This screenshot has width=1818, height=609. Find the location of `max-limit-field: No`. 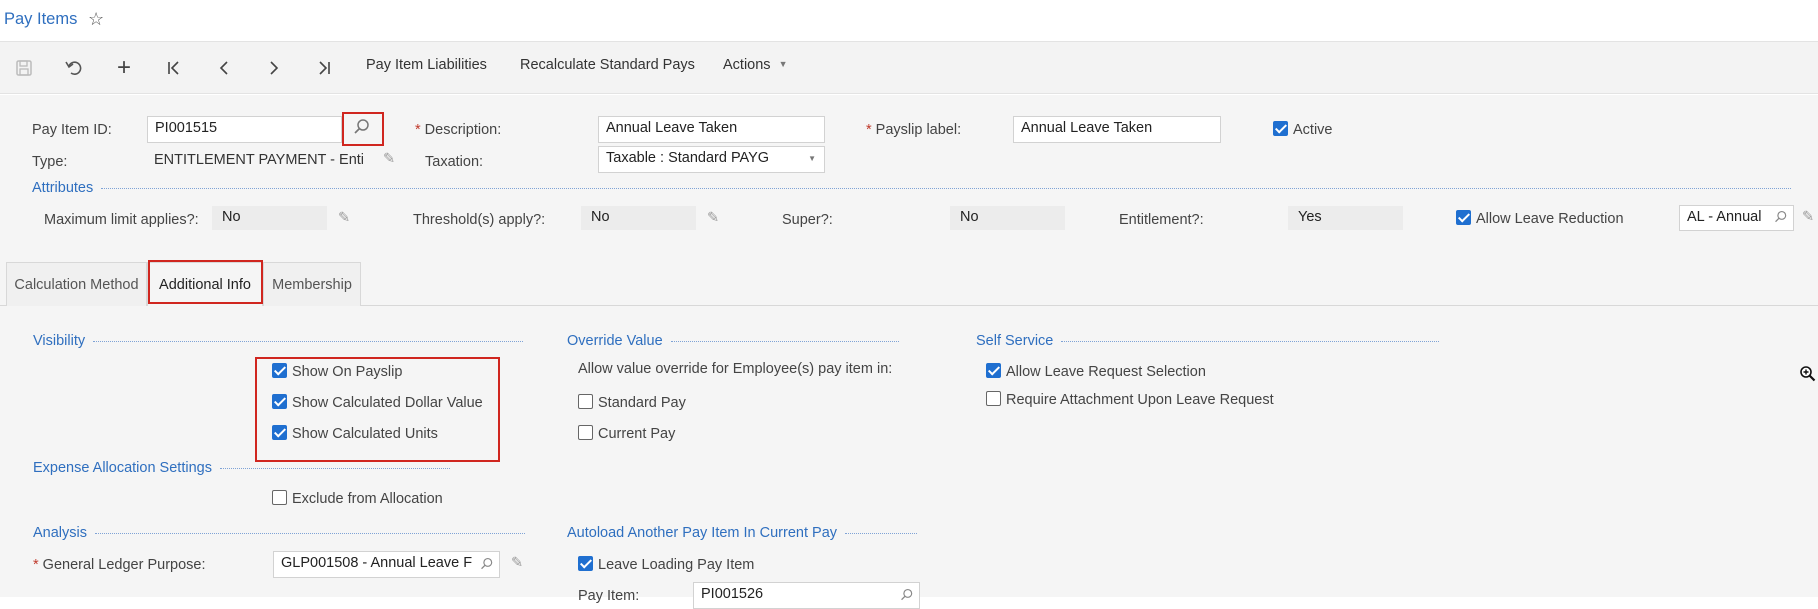

max-limit-field: No is located at coordinates (269, 218).